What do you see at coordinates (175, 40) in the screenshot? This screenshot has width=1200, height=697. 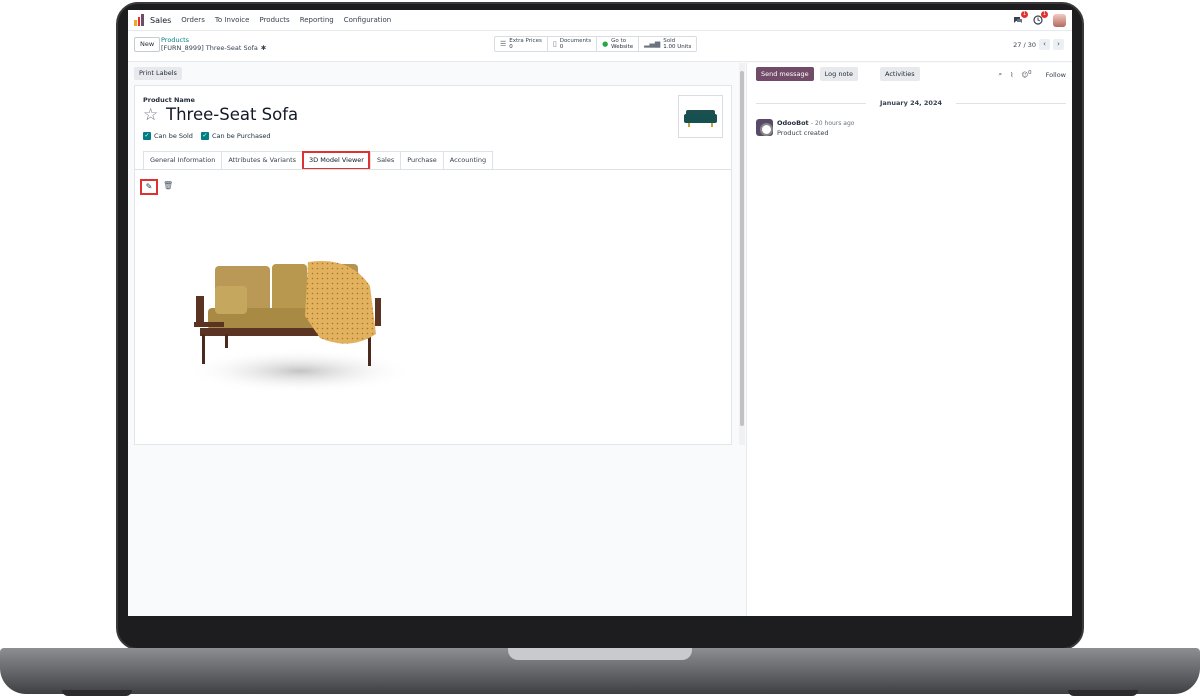 I see `breadcrumb-products: Products` at bounding box center [175, 40].